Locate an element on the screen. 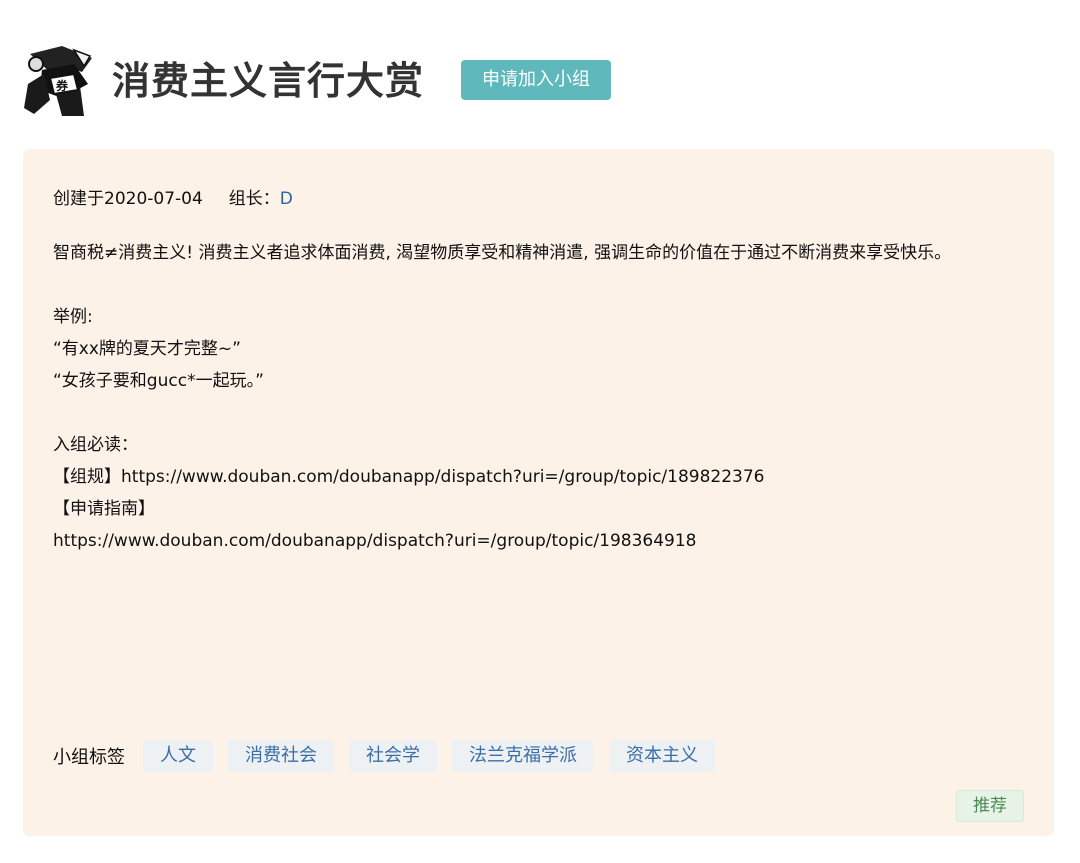 Image resolution: width=1080 pixels, height=863 pixels. description-line: “女孩子要和gucc*一起玩。” is located at coordinates (158, 381).